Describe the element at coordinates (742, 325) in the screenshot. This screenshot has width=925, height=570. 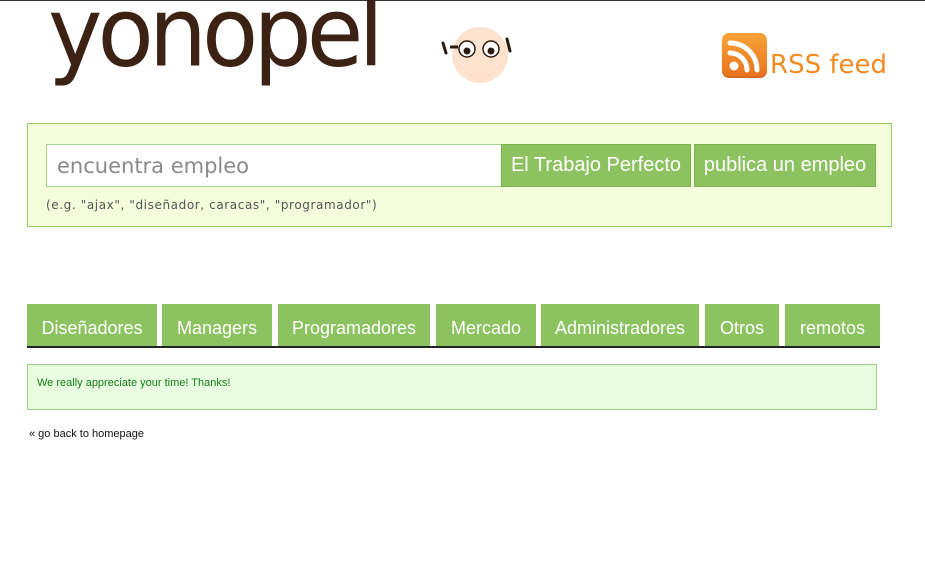
I see `tab-otros: Otros` at that location.